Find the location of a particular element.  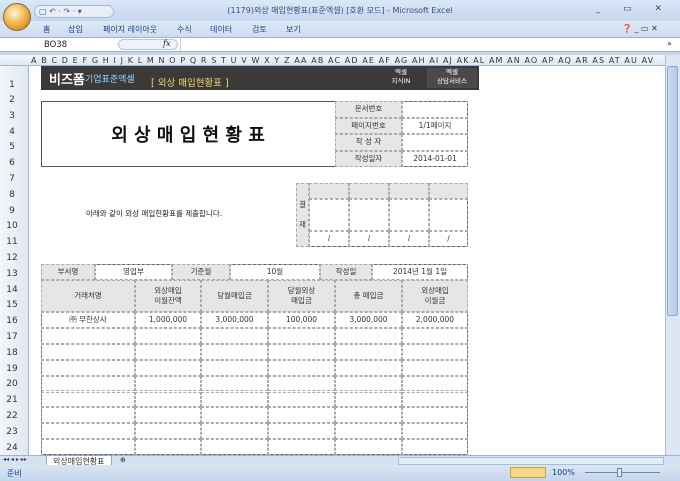

row-number: 5 is located at coordinates (12, 147).